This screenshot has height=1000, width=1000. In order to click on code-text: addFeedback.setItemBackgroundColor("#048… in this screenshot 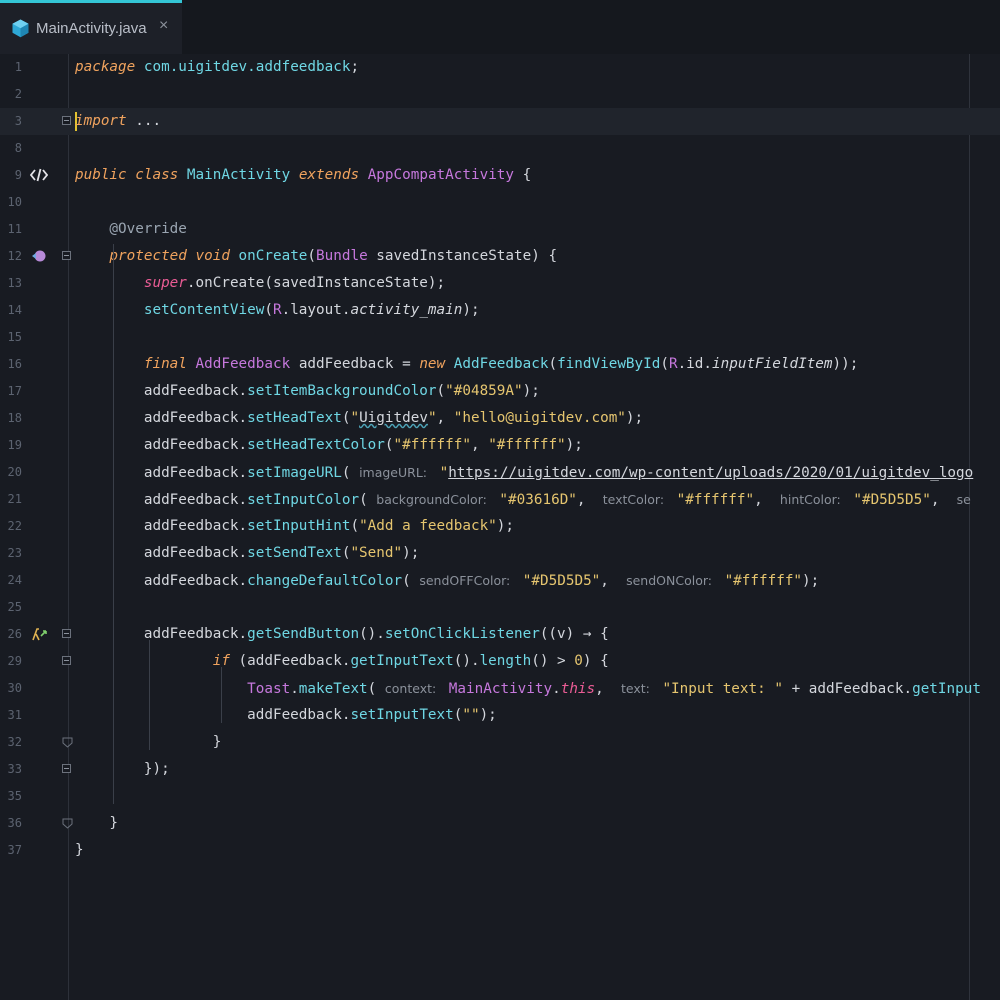, I will do `click(307, 391)`.